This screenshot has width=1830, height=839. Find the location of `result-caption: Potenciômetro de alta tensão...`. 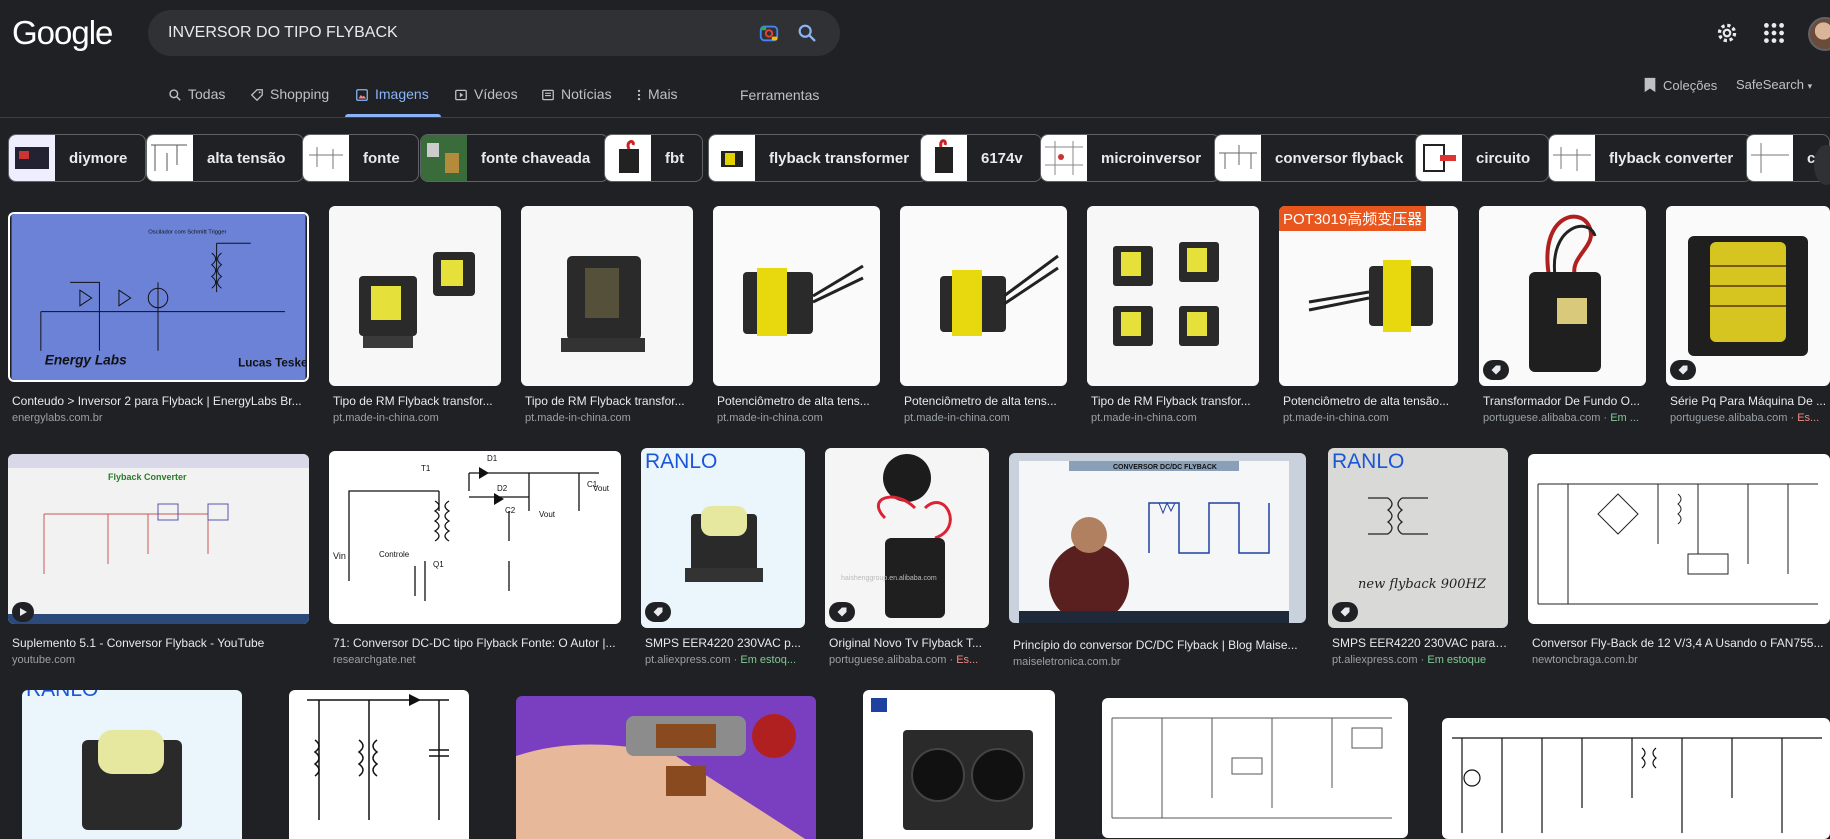

result-caption: Potenciômetro de alta tensão... is located at coordinates (1370, 401).